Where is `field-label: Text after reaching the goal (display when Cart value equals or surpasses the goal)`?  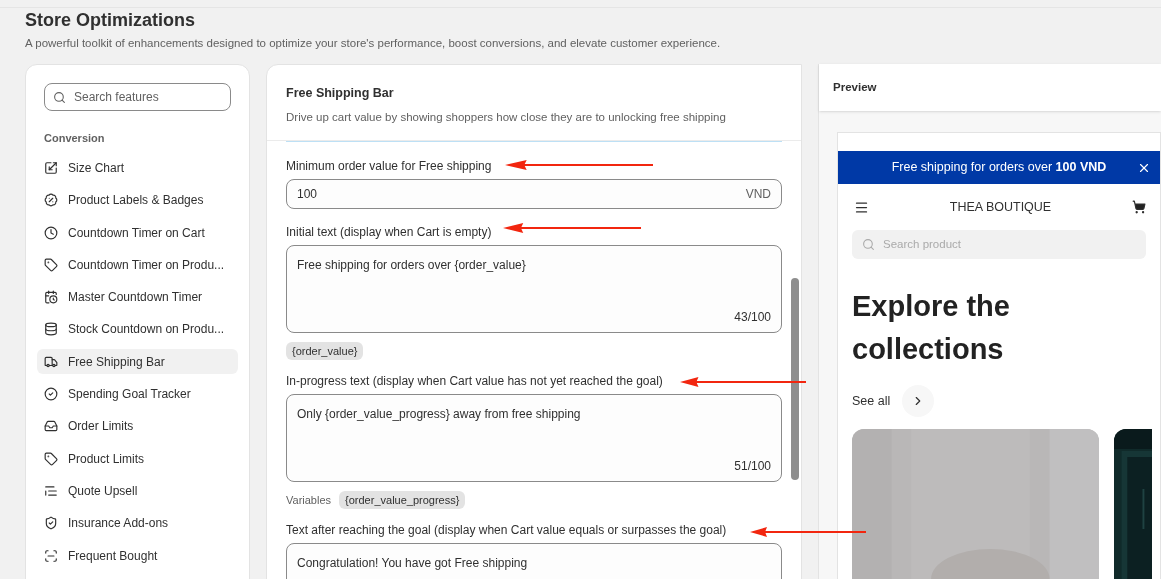 field-label: Text after reaching the goal (display when Cart value equals or surpasses the goal) is located at coordinates (506, 530).